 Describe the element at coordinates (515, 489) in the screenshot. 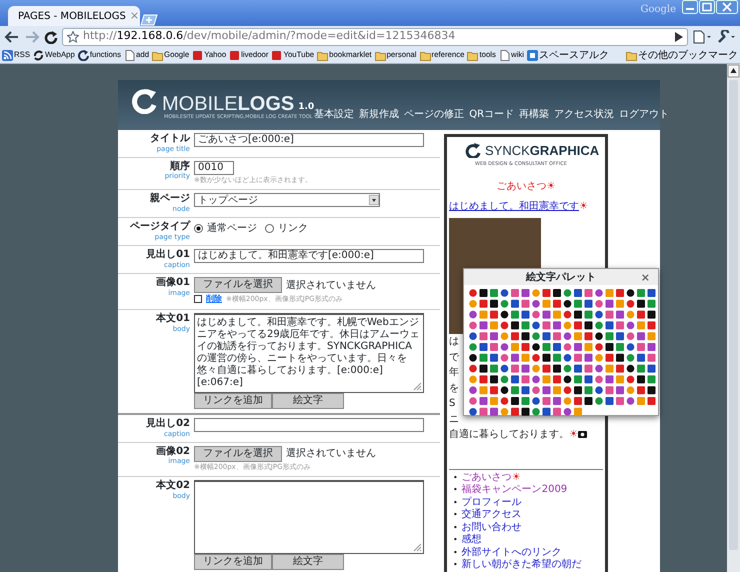

I see `page-link: 福袋キャンペーン2009` at that location.